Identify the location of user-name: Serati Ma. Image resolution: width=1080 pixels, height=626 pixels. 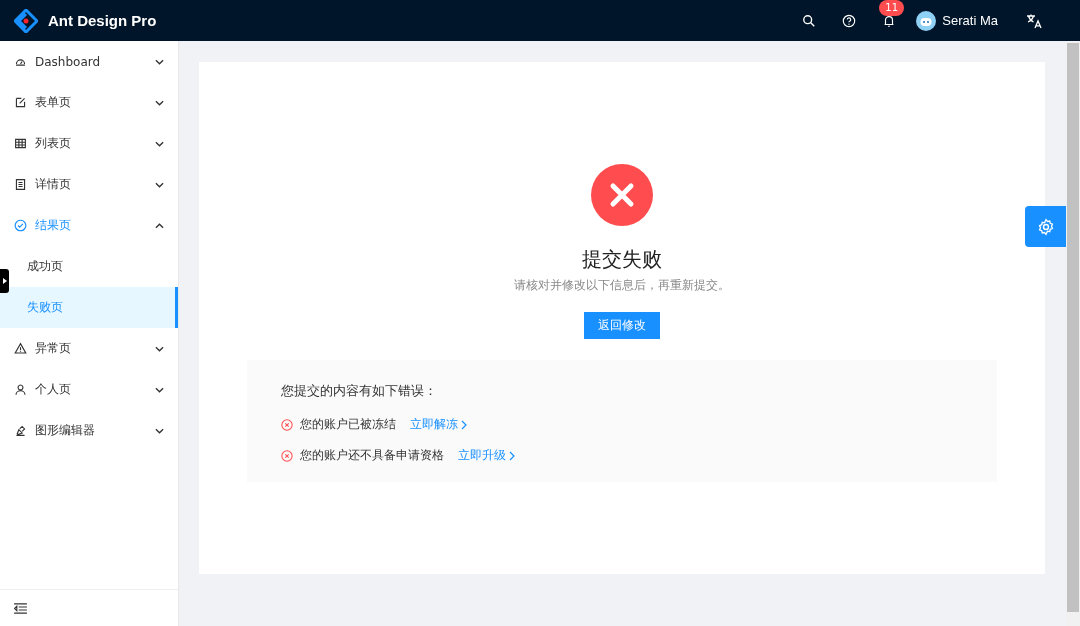
(970, 20).